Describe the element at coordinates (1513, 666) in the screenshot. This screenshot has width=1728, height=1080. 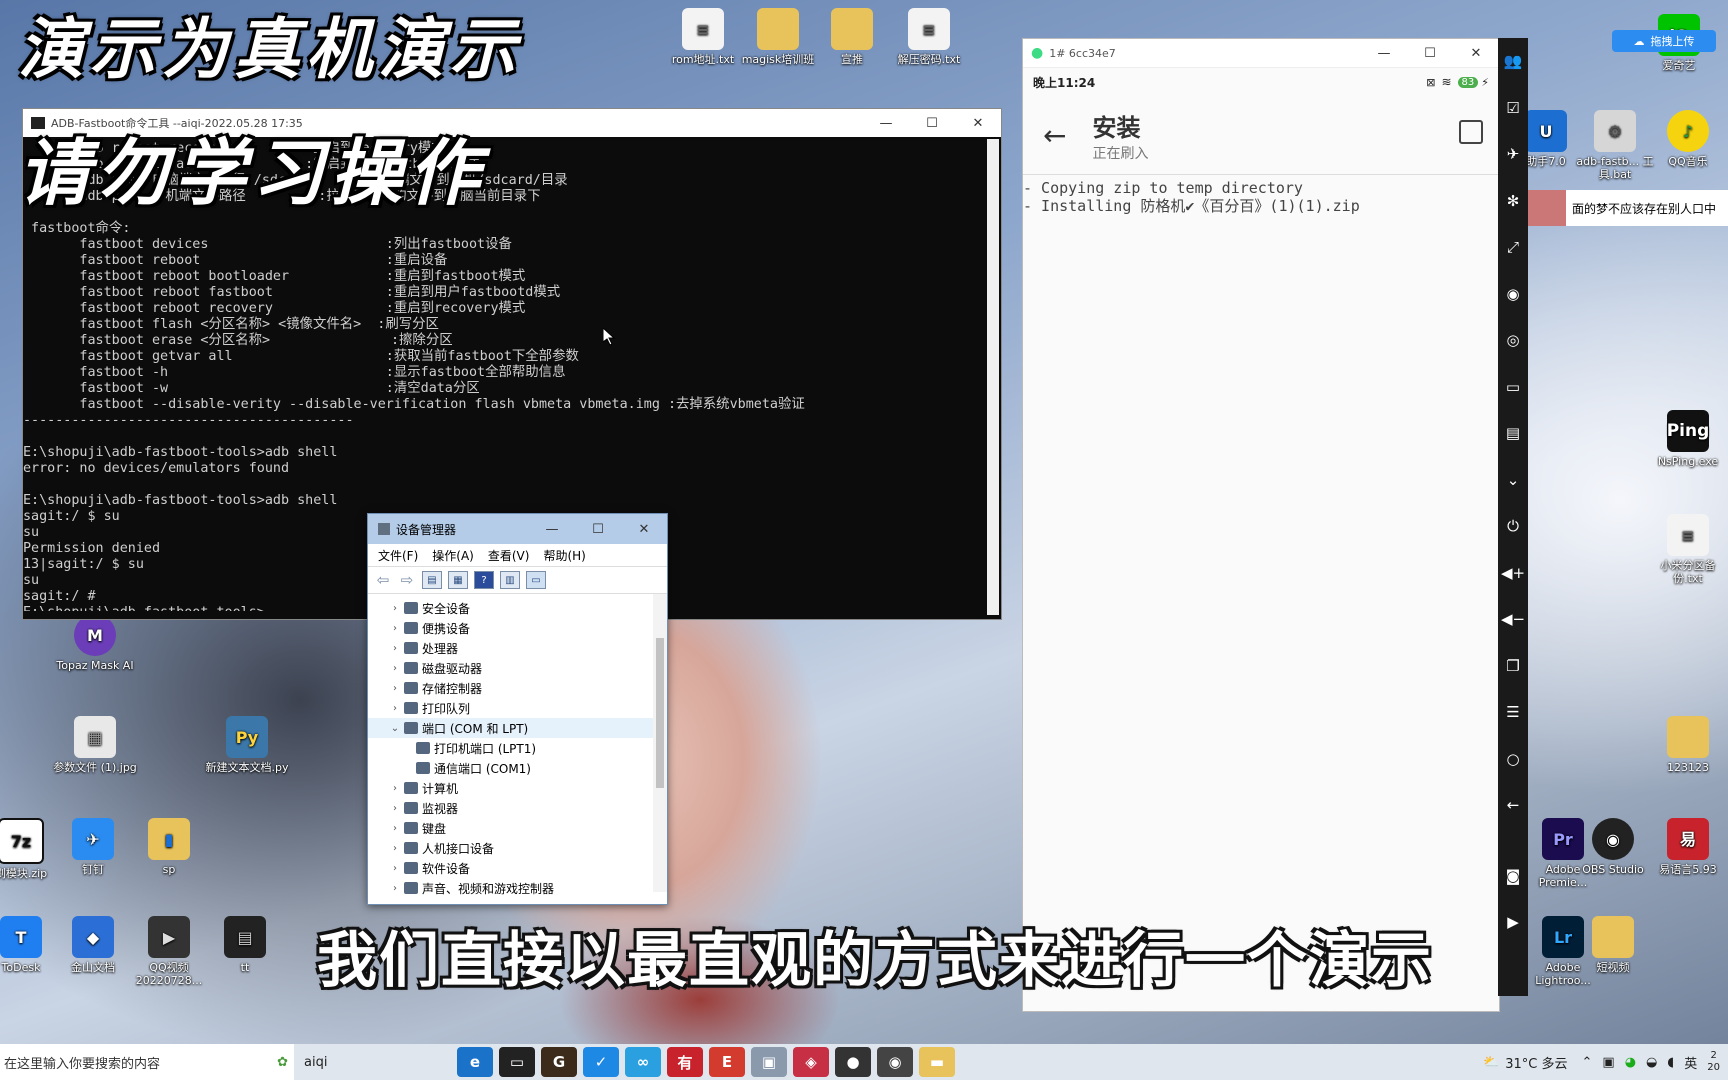
I see `recent-apps-icon: ❐` at that location.